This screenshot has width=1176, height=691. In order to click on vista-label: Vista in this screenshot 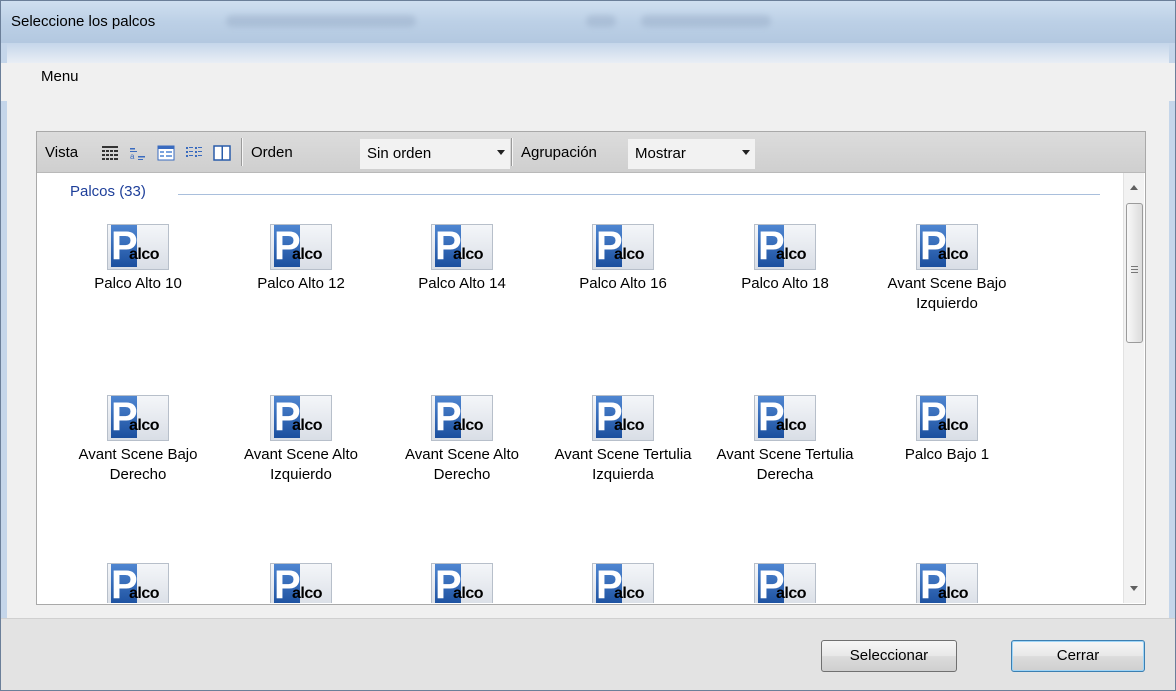, I will do `click(62, 152)`.